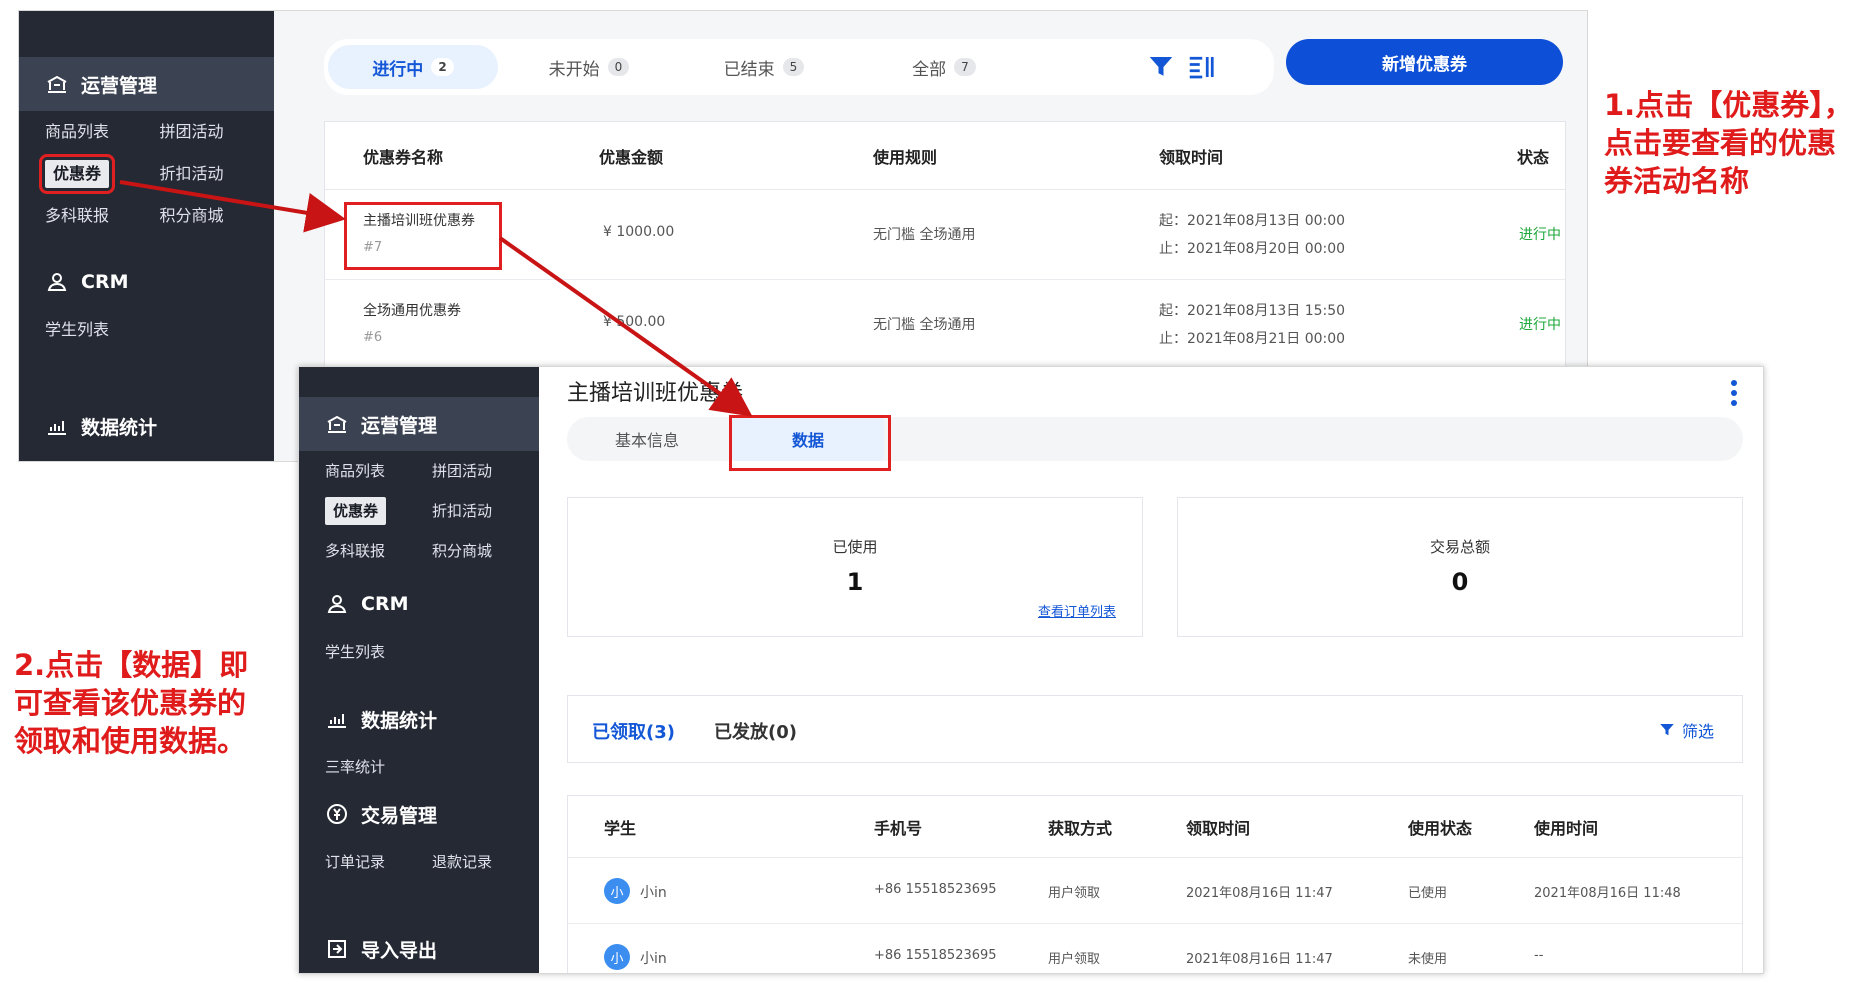 This screenshot has height=984, width=1871. What do you see at coordinates (399, 950) in the screenshot?
I see `menu-head-io-label: 导入导出` at bounding box center [399, 950].